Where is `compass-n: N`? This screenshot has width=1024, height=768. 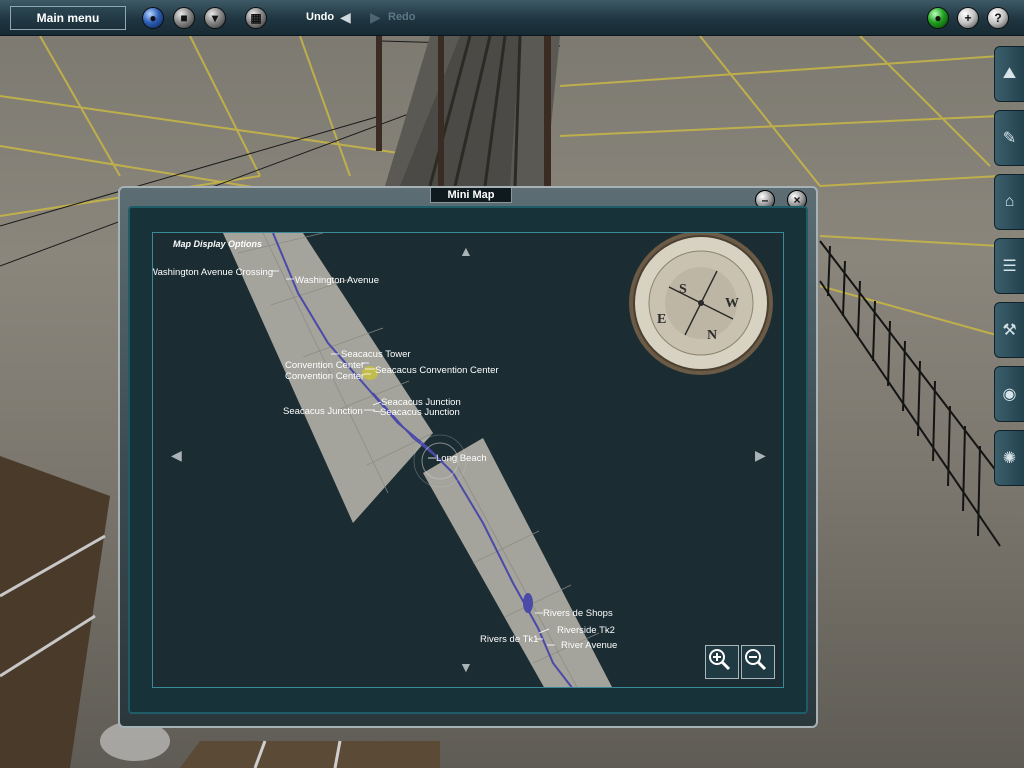
compass-n: N is located at coordinates (712, 335).